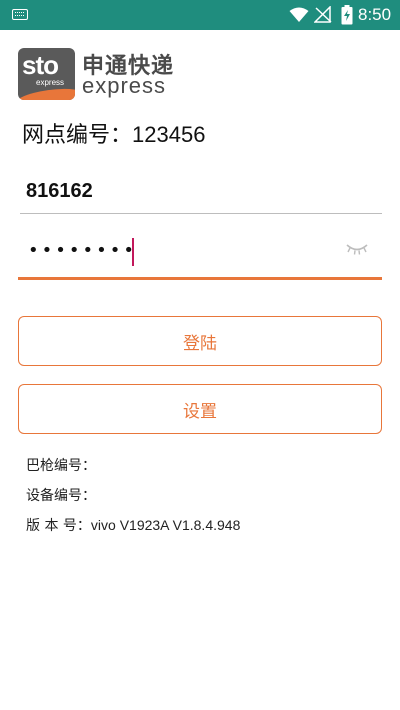  Describe the element at coordinates (200, 255) in the screenshot. I see `password-field: ••••••••` at that location.